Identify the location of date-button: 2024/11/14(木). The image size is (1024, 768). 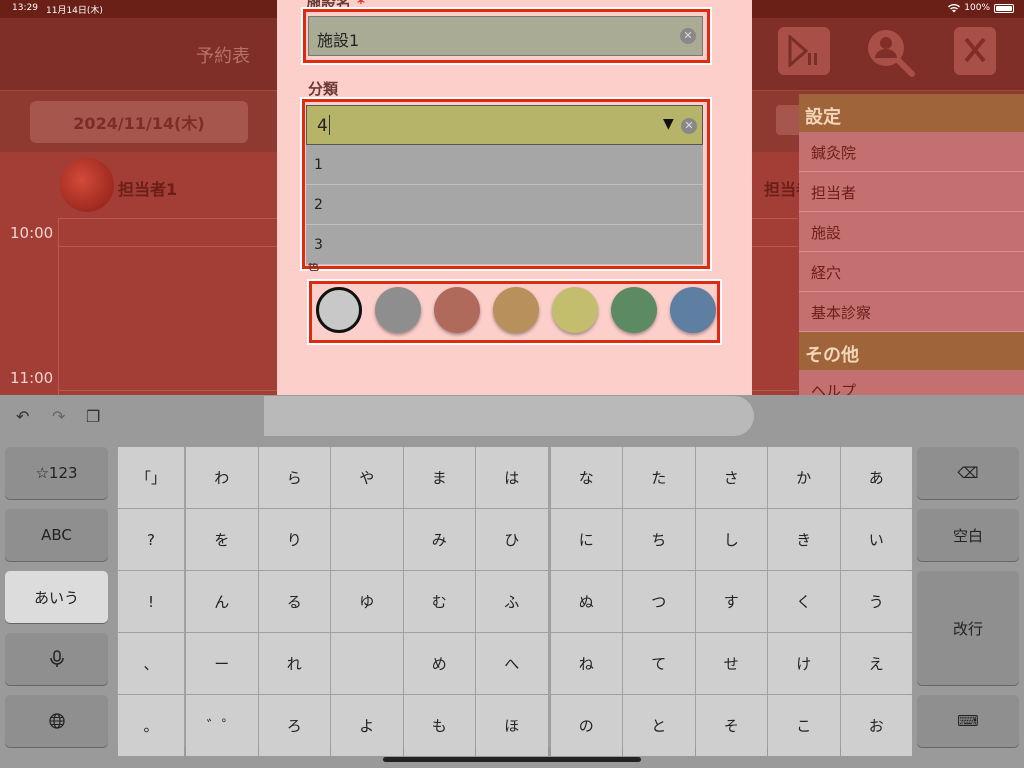
(139, 122).